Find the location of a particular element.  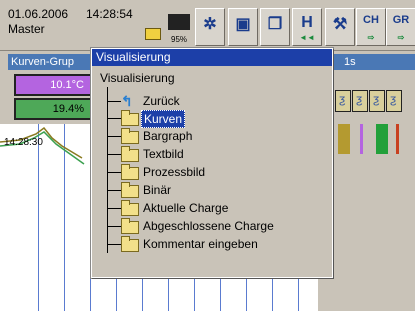

channel-value-2: 19.4% is located at coordinates (53, 109).